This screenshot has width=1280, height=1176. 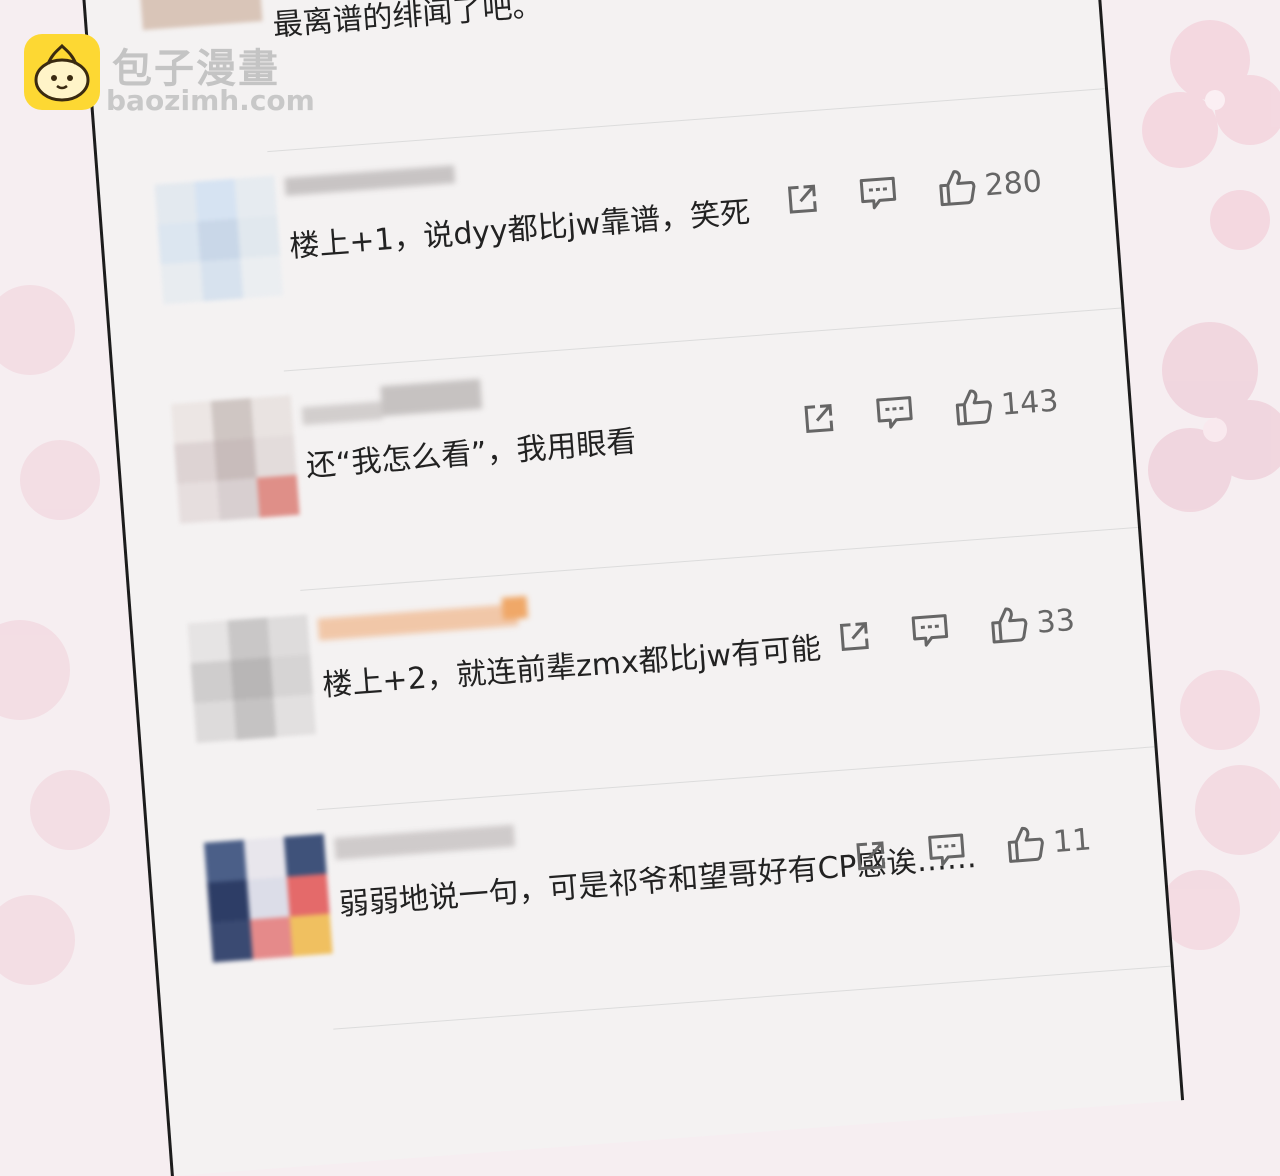 What do you see at coordinates (210, 100) in the screenshot?
I see `watermark-url: baozimh.com` at bounding box center [210, 100].